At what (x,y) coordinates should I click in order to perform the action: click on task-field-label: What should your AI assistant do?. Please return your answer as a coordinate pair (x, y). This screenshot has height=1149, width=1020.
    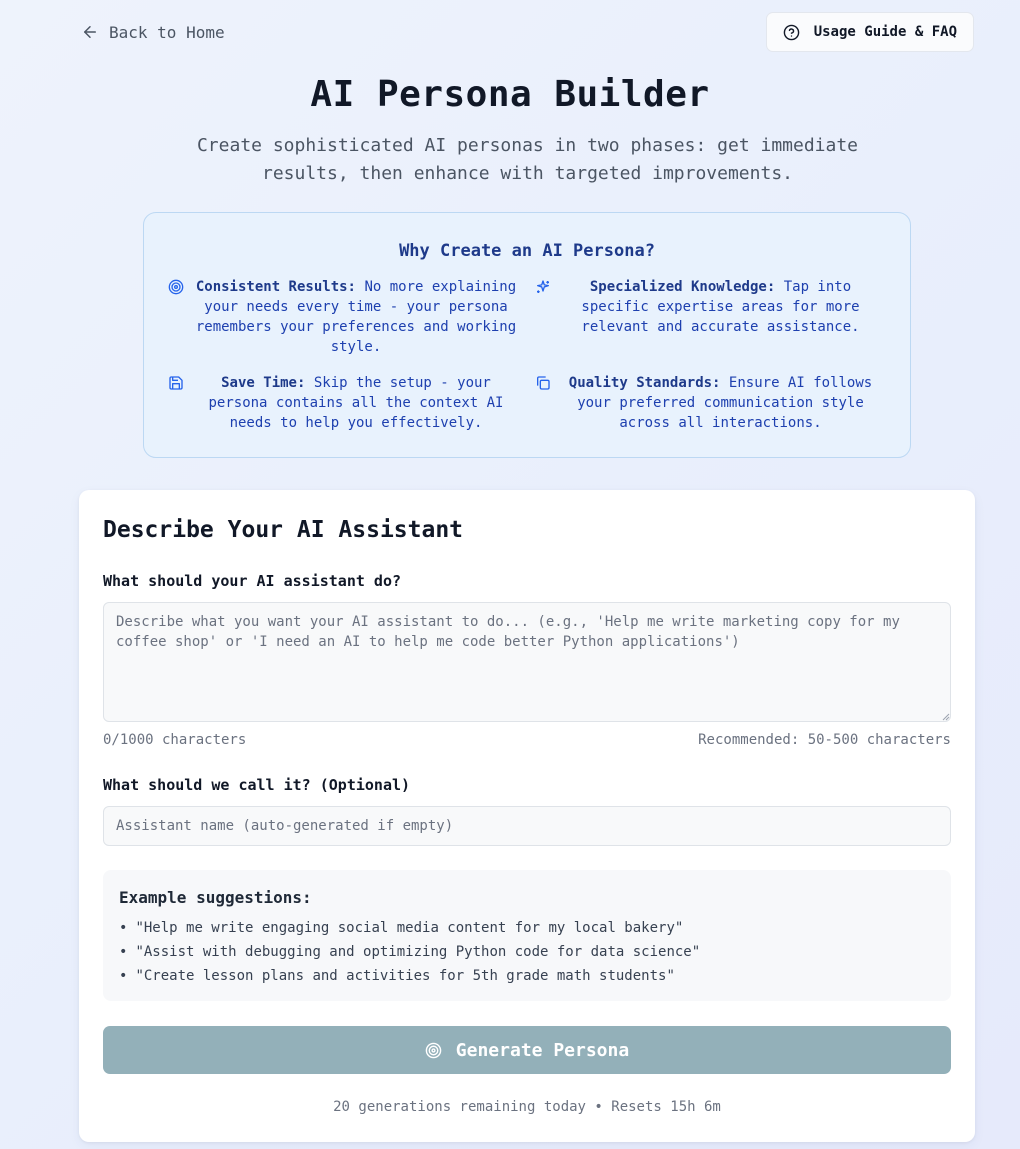
    Looking at the image, I should click on (252, 581).